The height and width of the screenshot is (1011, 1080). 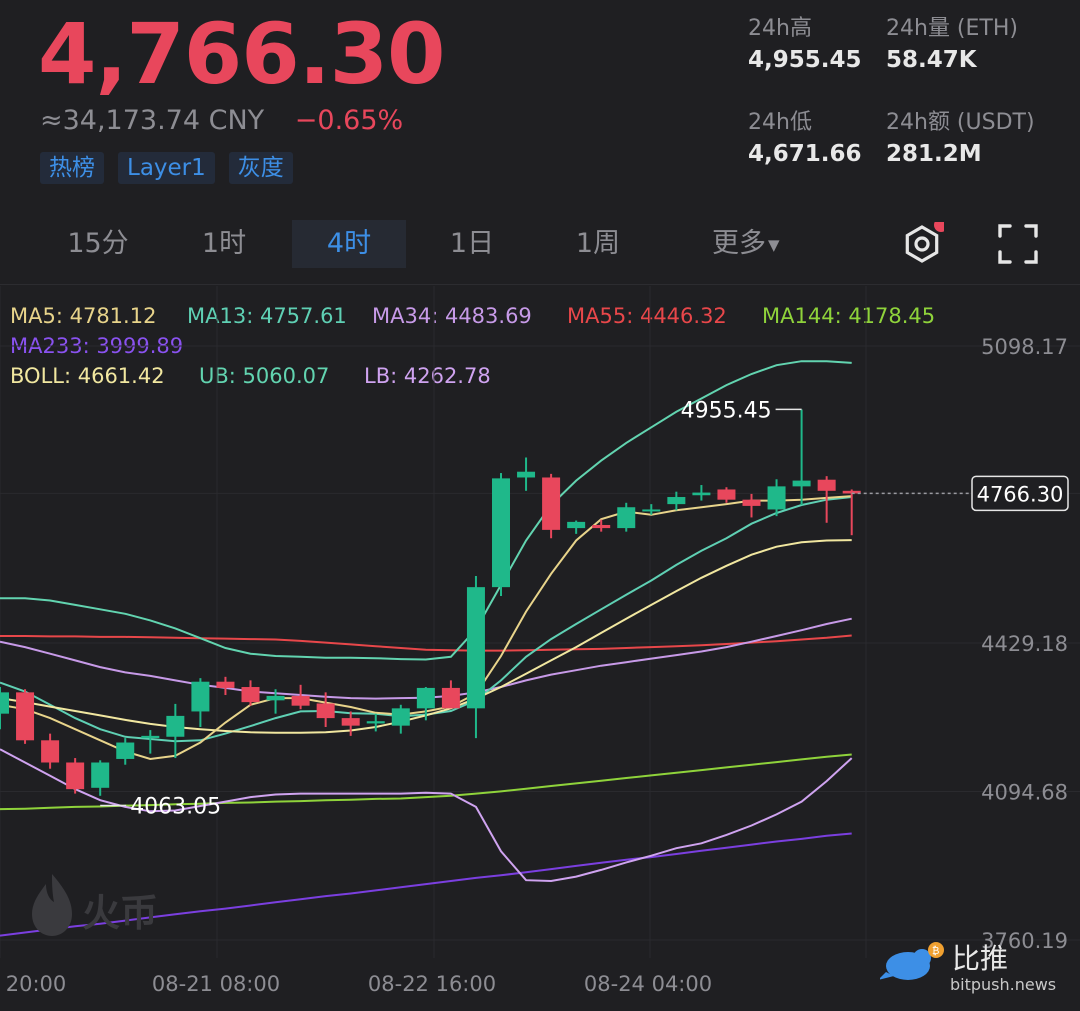 I want to click on bitpush-name: 比推, so click(x=980, y=958).